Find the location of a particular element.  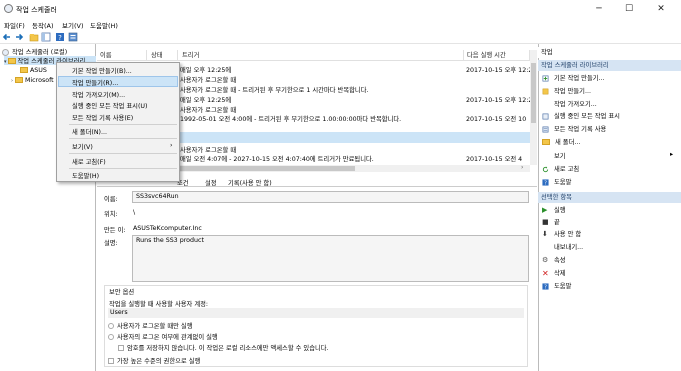

vertical-scrollbar is located at coordinates (533, 107).